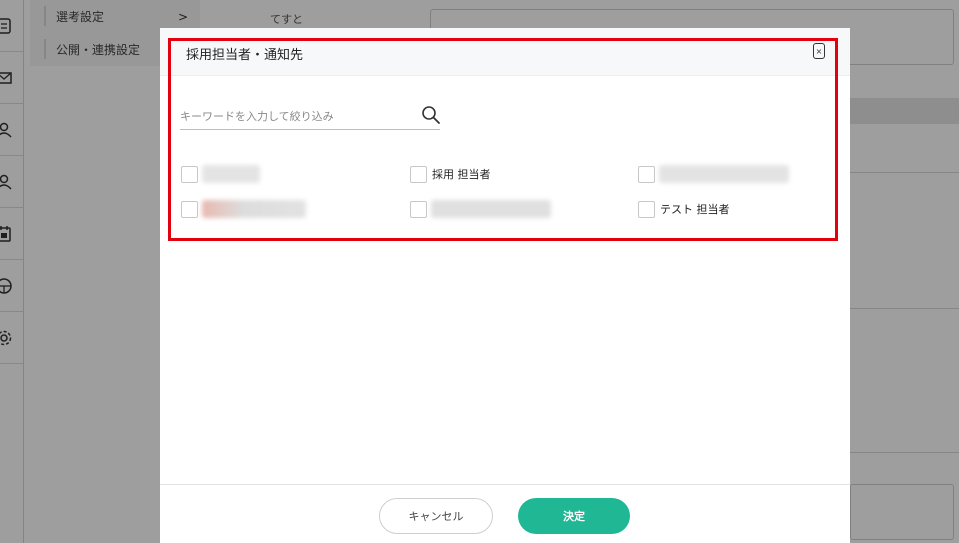  I want to click on modal-header: 採用担当者・通知先 ×, so click(505, 52).